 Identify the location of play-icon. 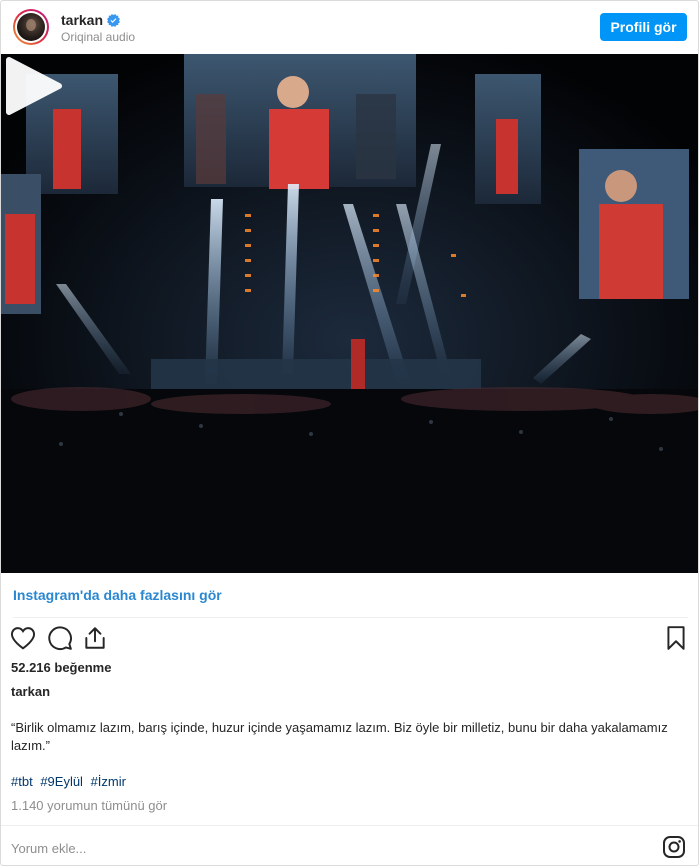
(33, 86).